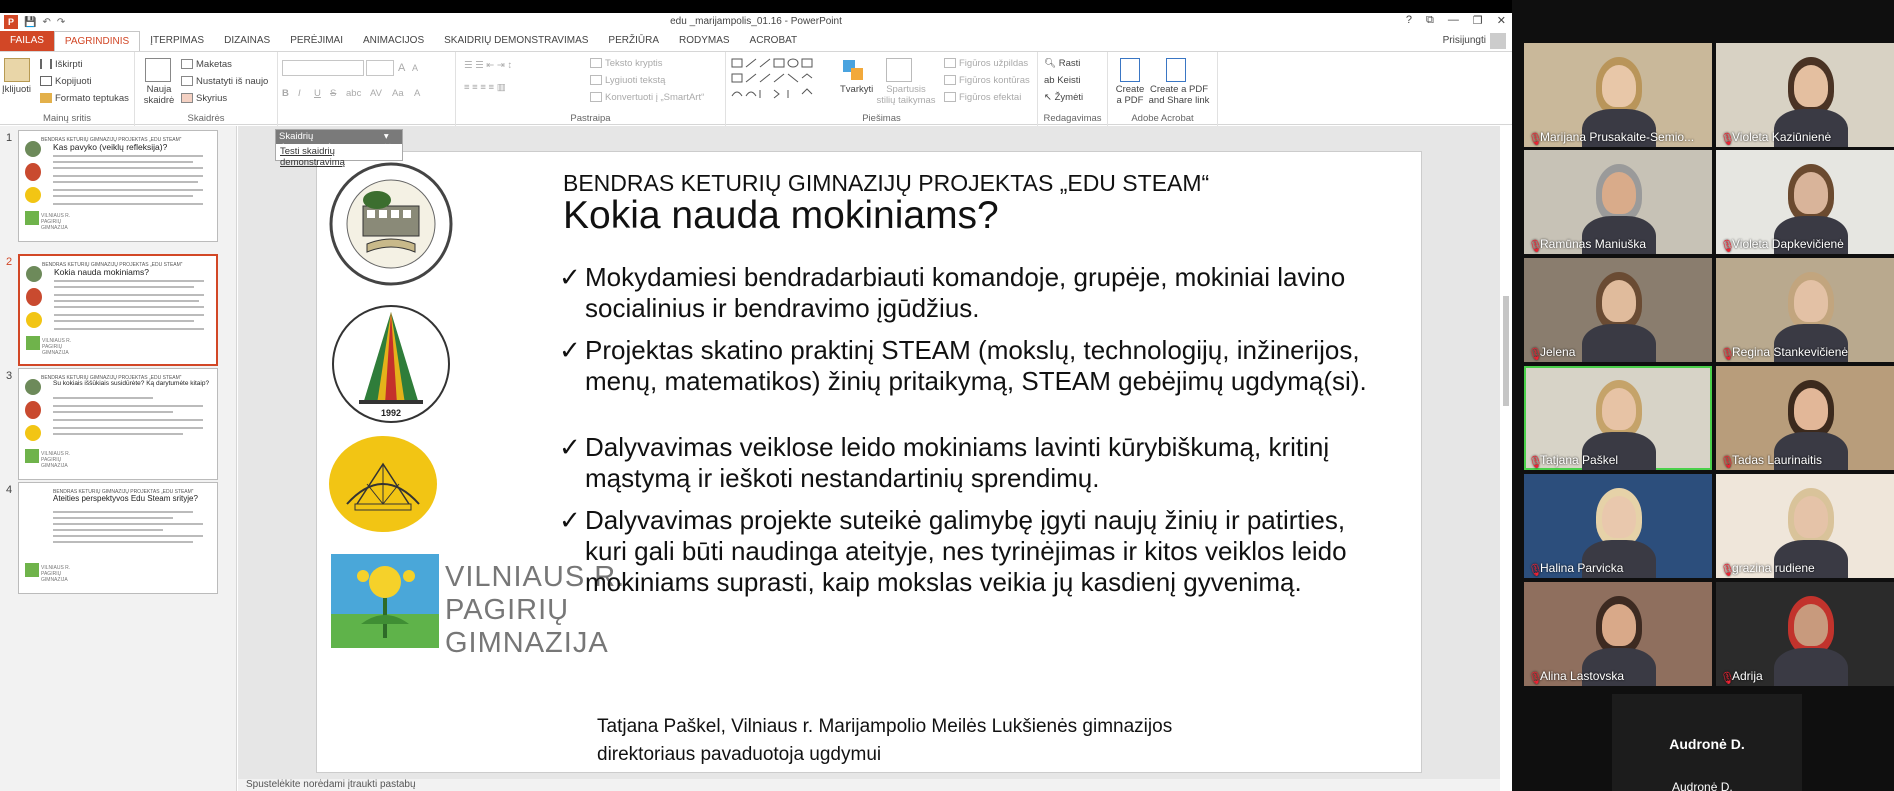 This screenshot has height=791, width=1894. What do you see at coordinates (627, 80) in the screenshot?
I see `align-text-button: Lygiuoti tekstą` at bounding box center [627, 80].